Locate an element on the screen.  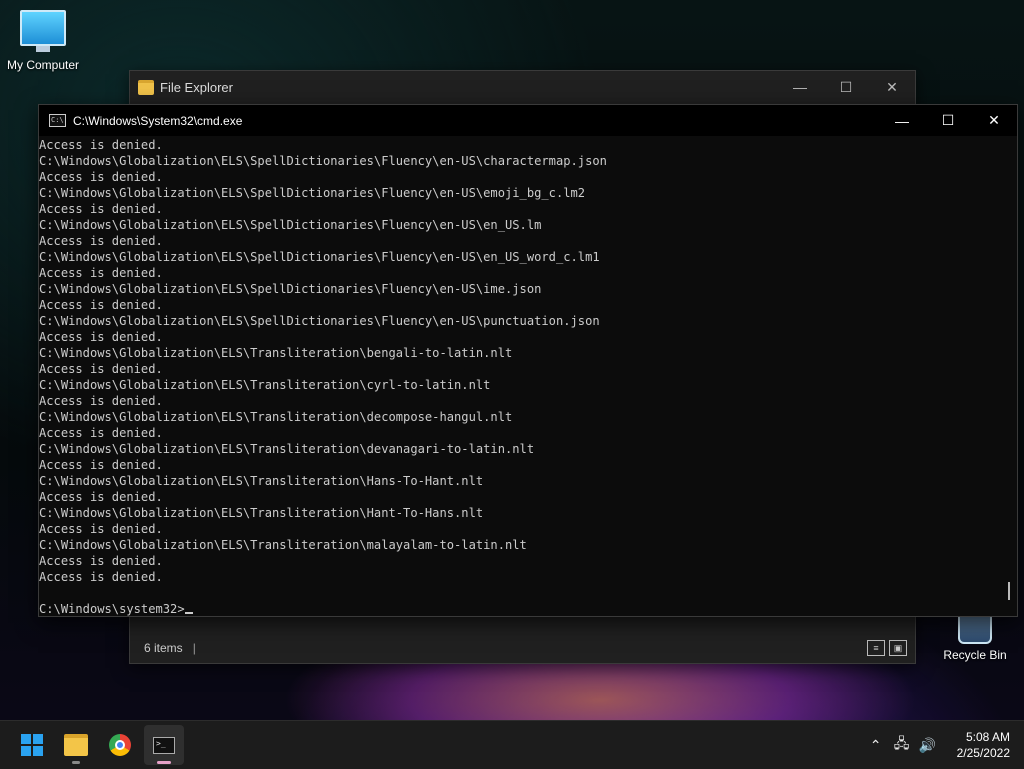
chevron-up-icon: ⌃ is located at coordinates (876, 745).